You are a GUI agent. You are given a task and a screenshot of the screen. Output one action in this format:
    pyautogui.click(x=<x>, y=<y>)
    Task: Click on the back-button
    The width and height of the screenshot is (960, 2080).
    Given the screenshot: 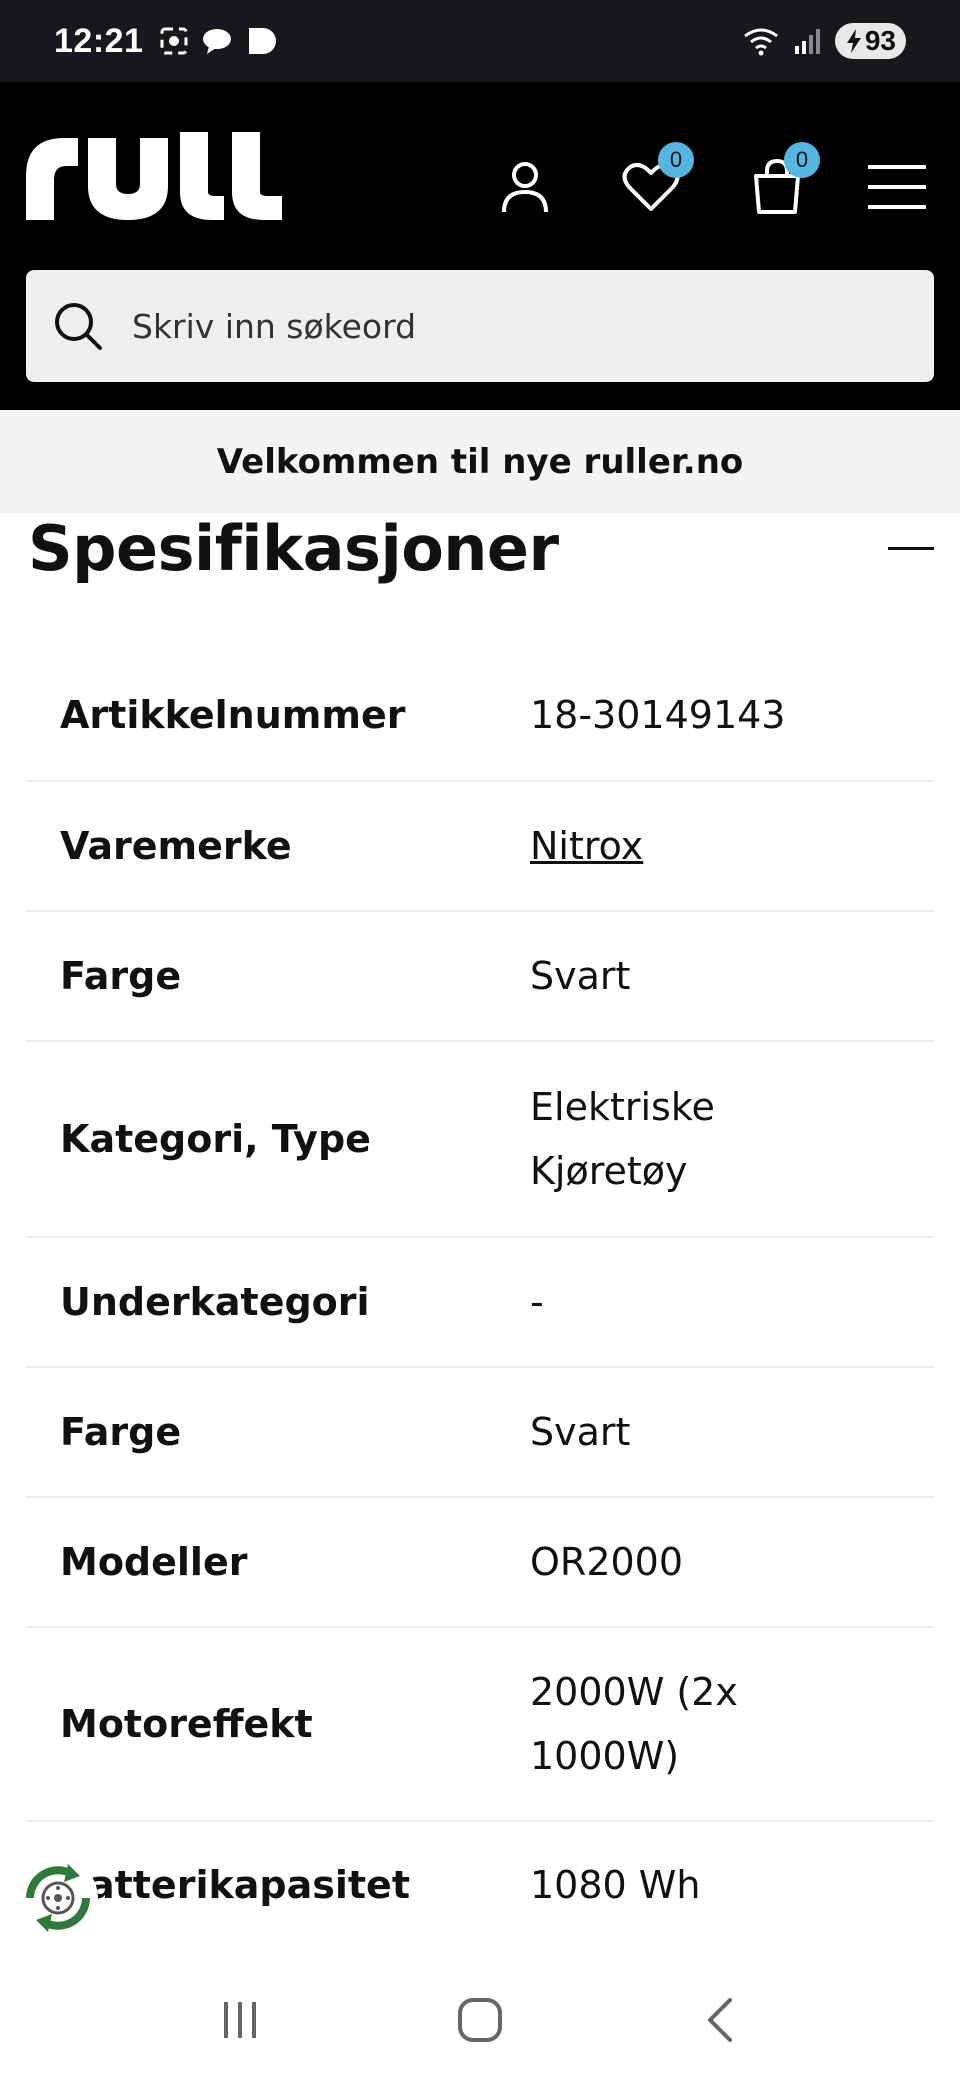 What is the action you would take?
    pyautogui.click(x=720, y=2020)
    